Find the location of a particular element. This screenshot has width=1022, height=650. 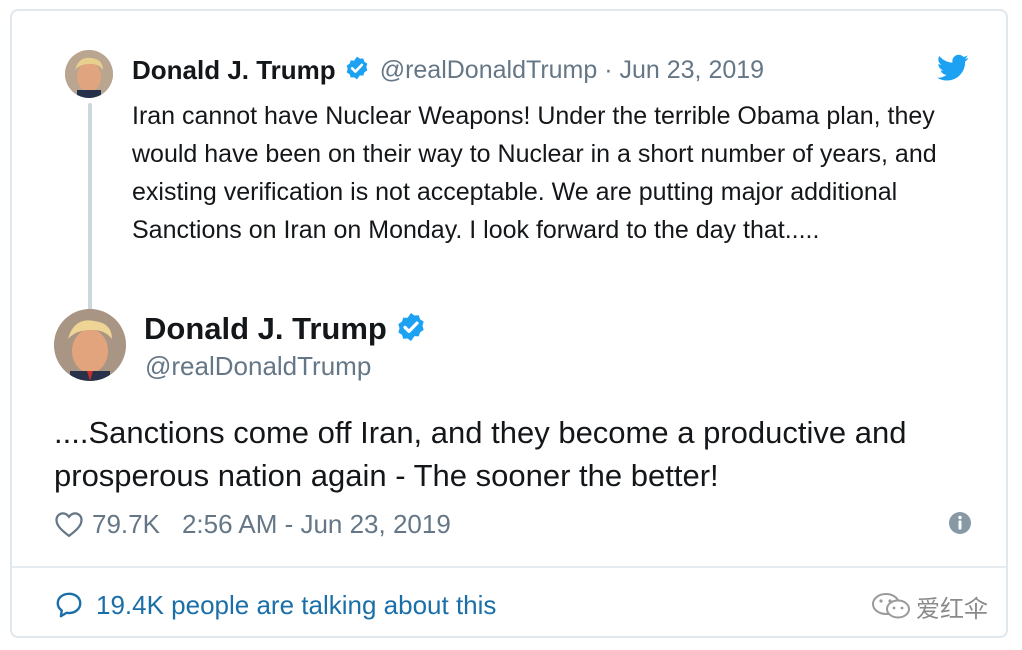

like-count: 79.7K is located at coordinates (126, 524).